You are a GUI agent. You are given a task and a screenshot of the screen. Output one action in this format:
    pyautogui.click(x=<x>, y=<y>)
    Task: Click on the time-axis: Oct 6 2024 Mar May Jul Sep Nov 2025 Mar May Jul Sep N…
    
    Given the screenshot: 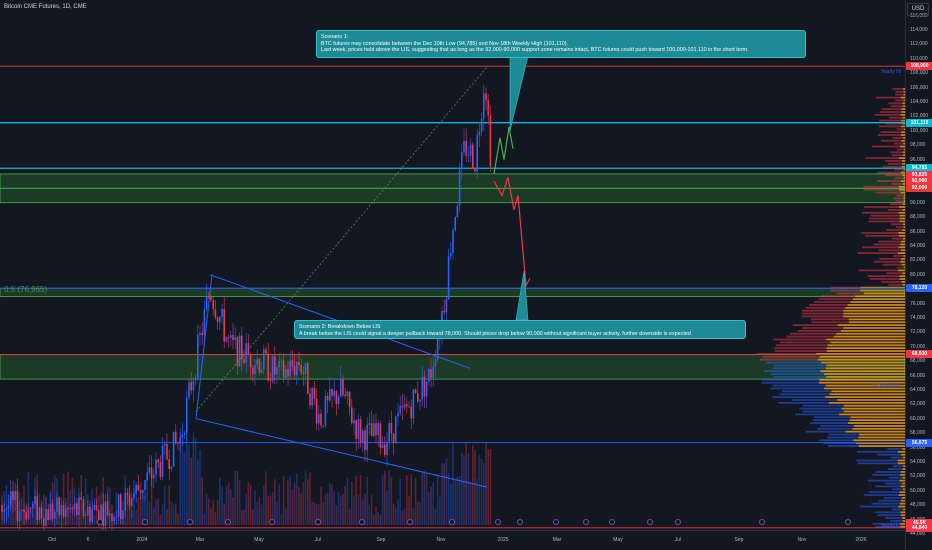 What is the action you would take?
    pyautogui.click(x=452, y=540)
    